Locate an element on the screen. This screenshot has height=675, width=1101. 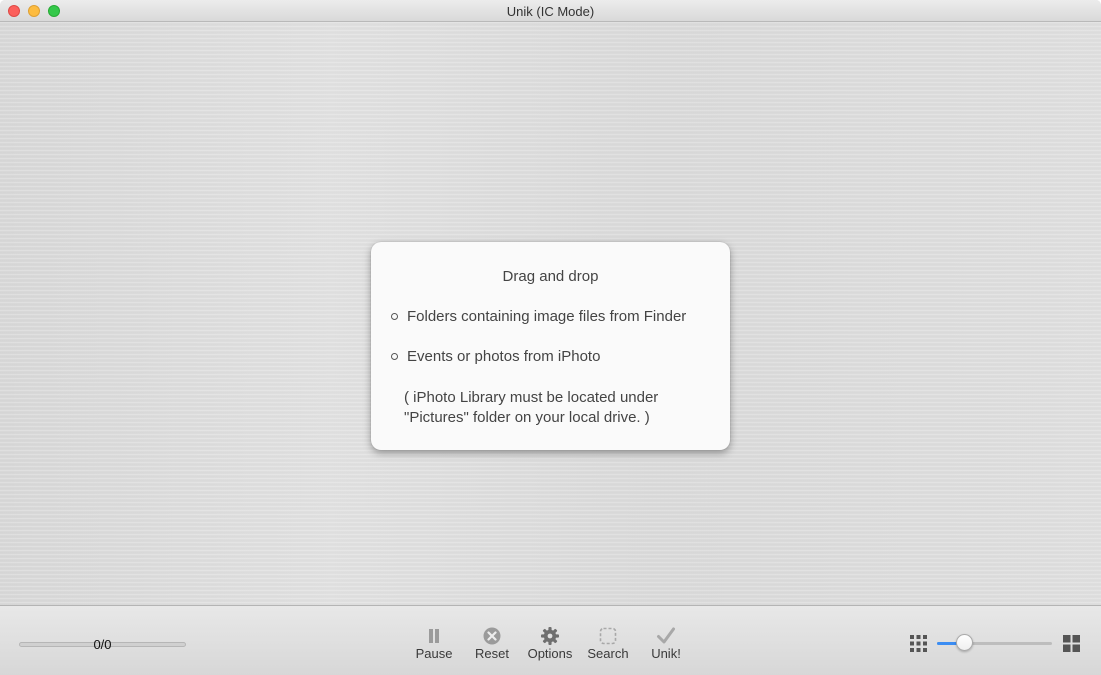
pause-label: Pause is located at coordinates (434, 653).